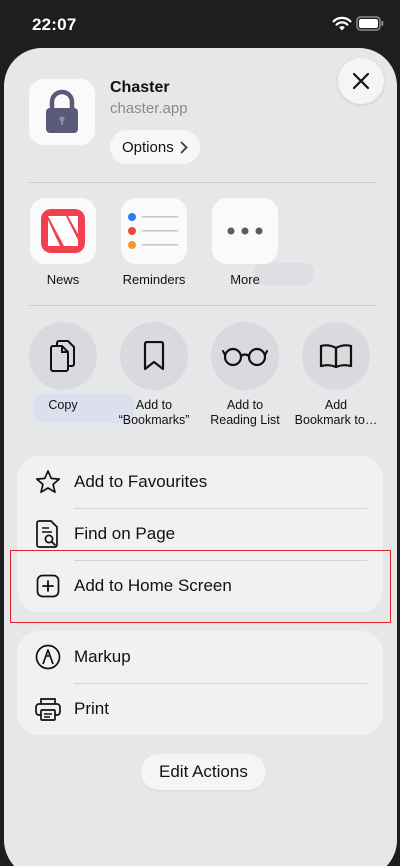 Image resolution: width=400 pixels, height=866 pixels. I want to click on bookmark-icon, so click(154, 356).